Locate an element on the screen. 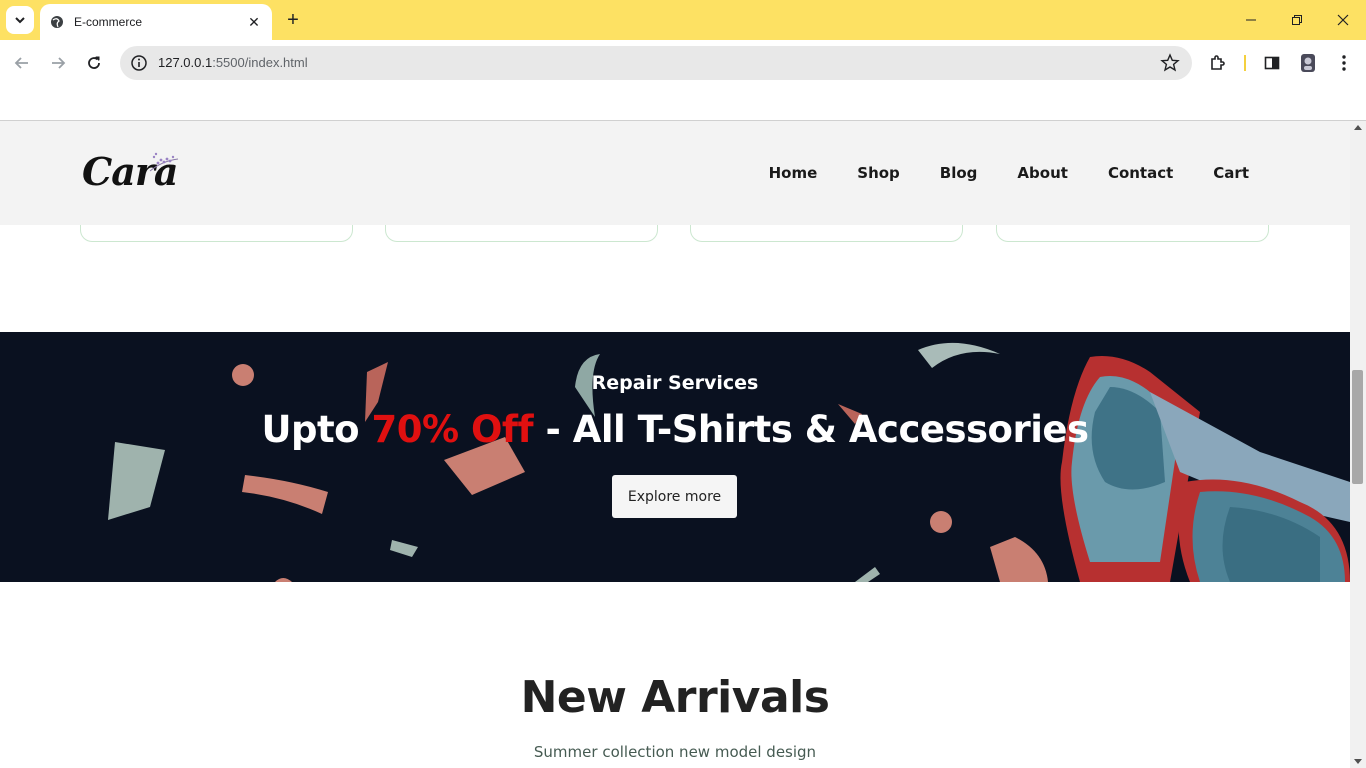 The width and height of the screenshot is (1366, 768). section-subtitle: Summer collection new model design is located at coordinates (675, 752).